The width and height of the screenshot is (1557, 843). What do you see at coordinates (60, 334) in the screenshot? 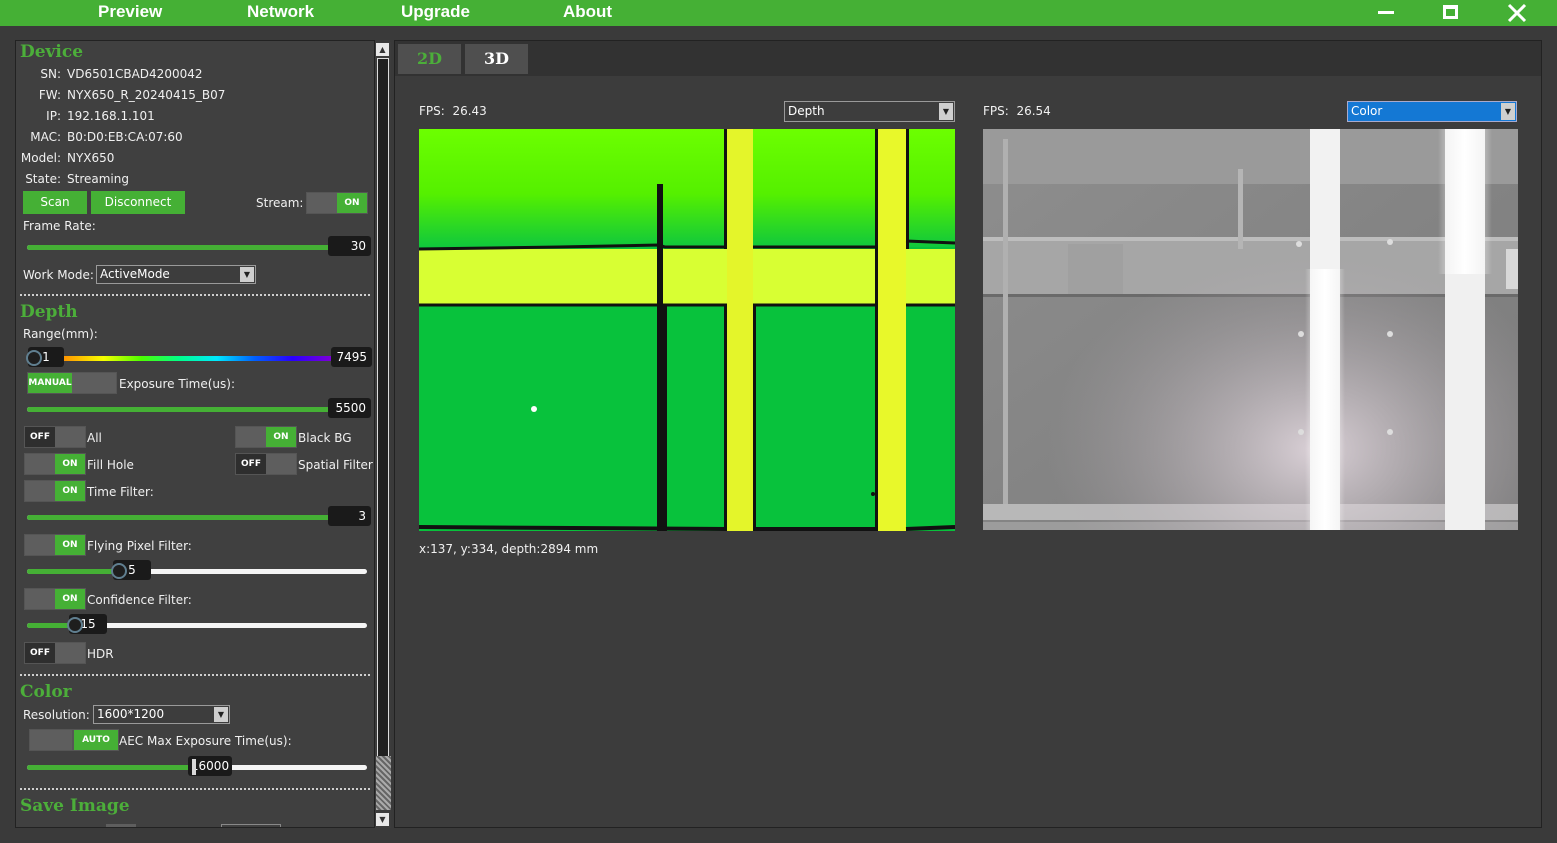
I see `range-label: Range(mm):` at bounding box center [60, 334].